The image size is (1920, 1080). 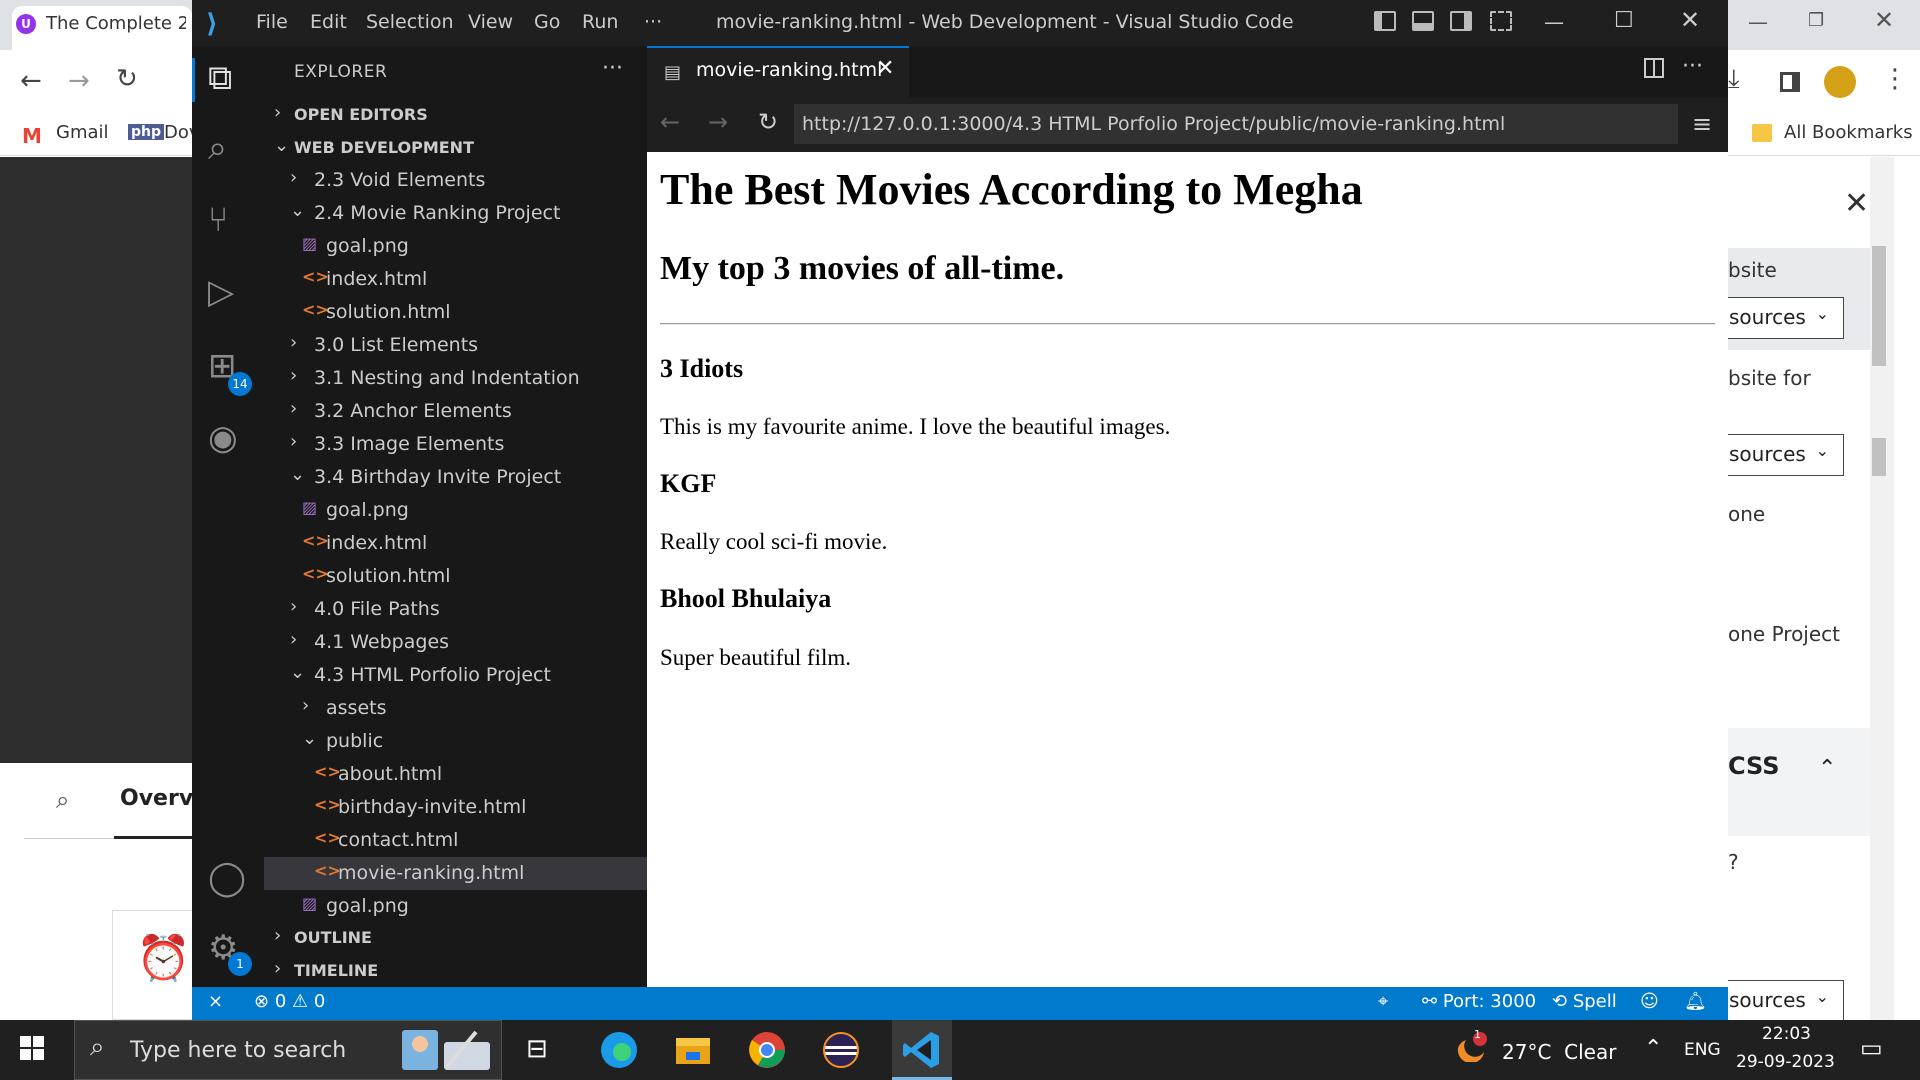 I want to click on minimize-icon: —, so click(x=1554, y=22).